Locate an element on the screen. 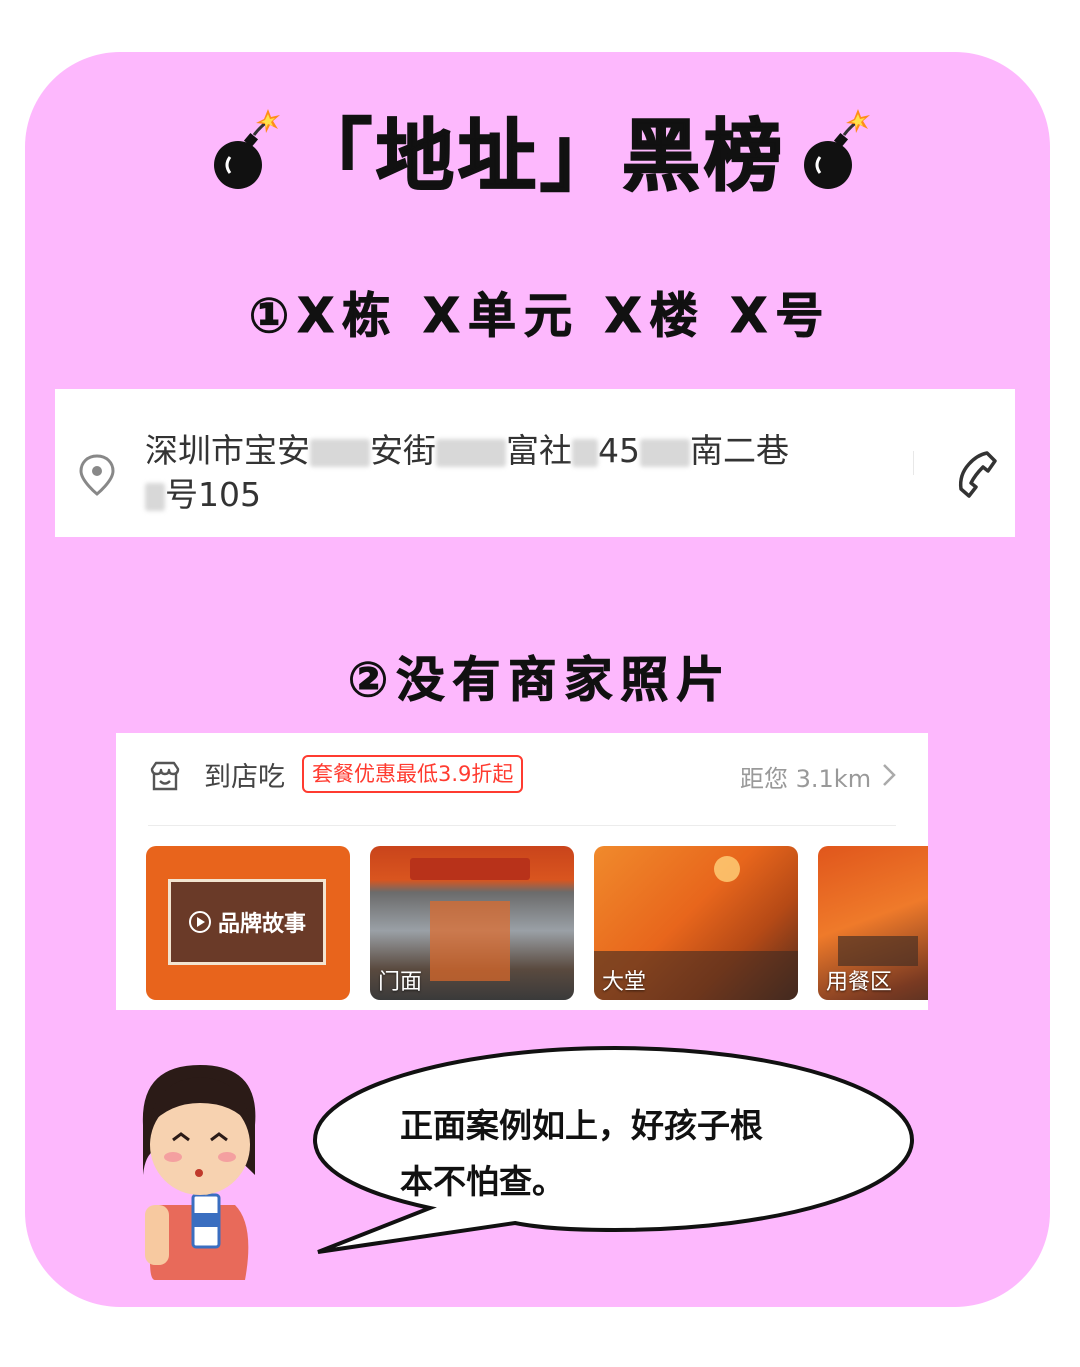 This screenshot has width=1080, height=1367. sign-board is located at coordinates (470, 869).